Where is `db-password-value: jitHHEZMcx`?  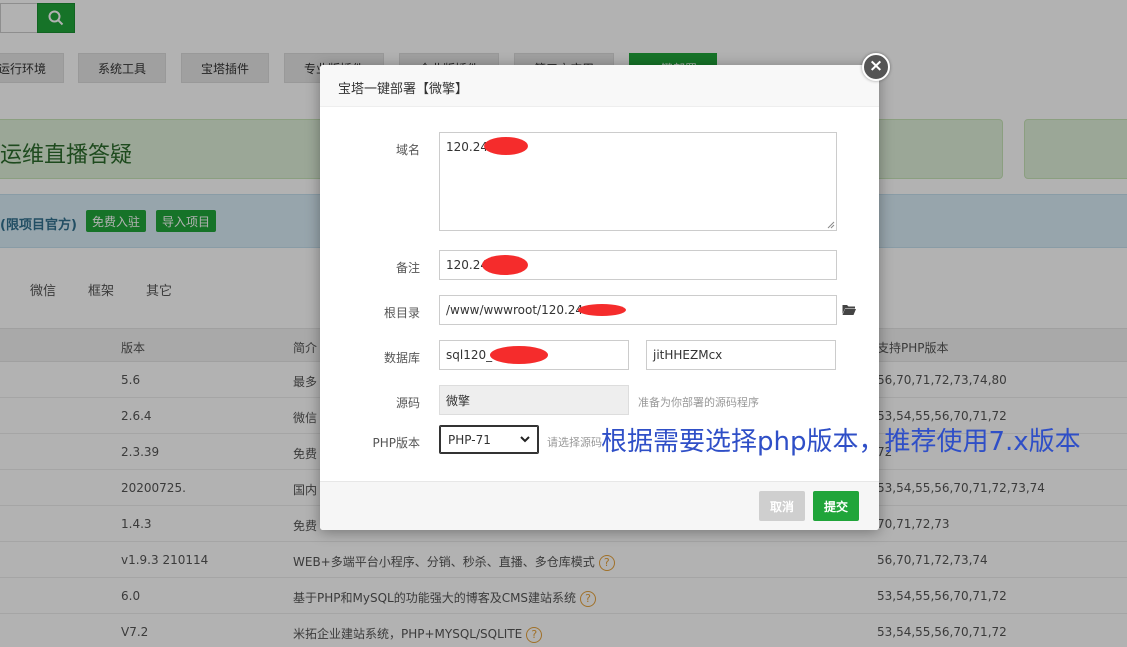
db-password-value: jitHHEZMcx is located at coordinates (688, 355).